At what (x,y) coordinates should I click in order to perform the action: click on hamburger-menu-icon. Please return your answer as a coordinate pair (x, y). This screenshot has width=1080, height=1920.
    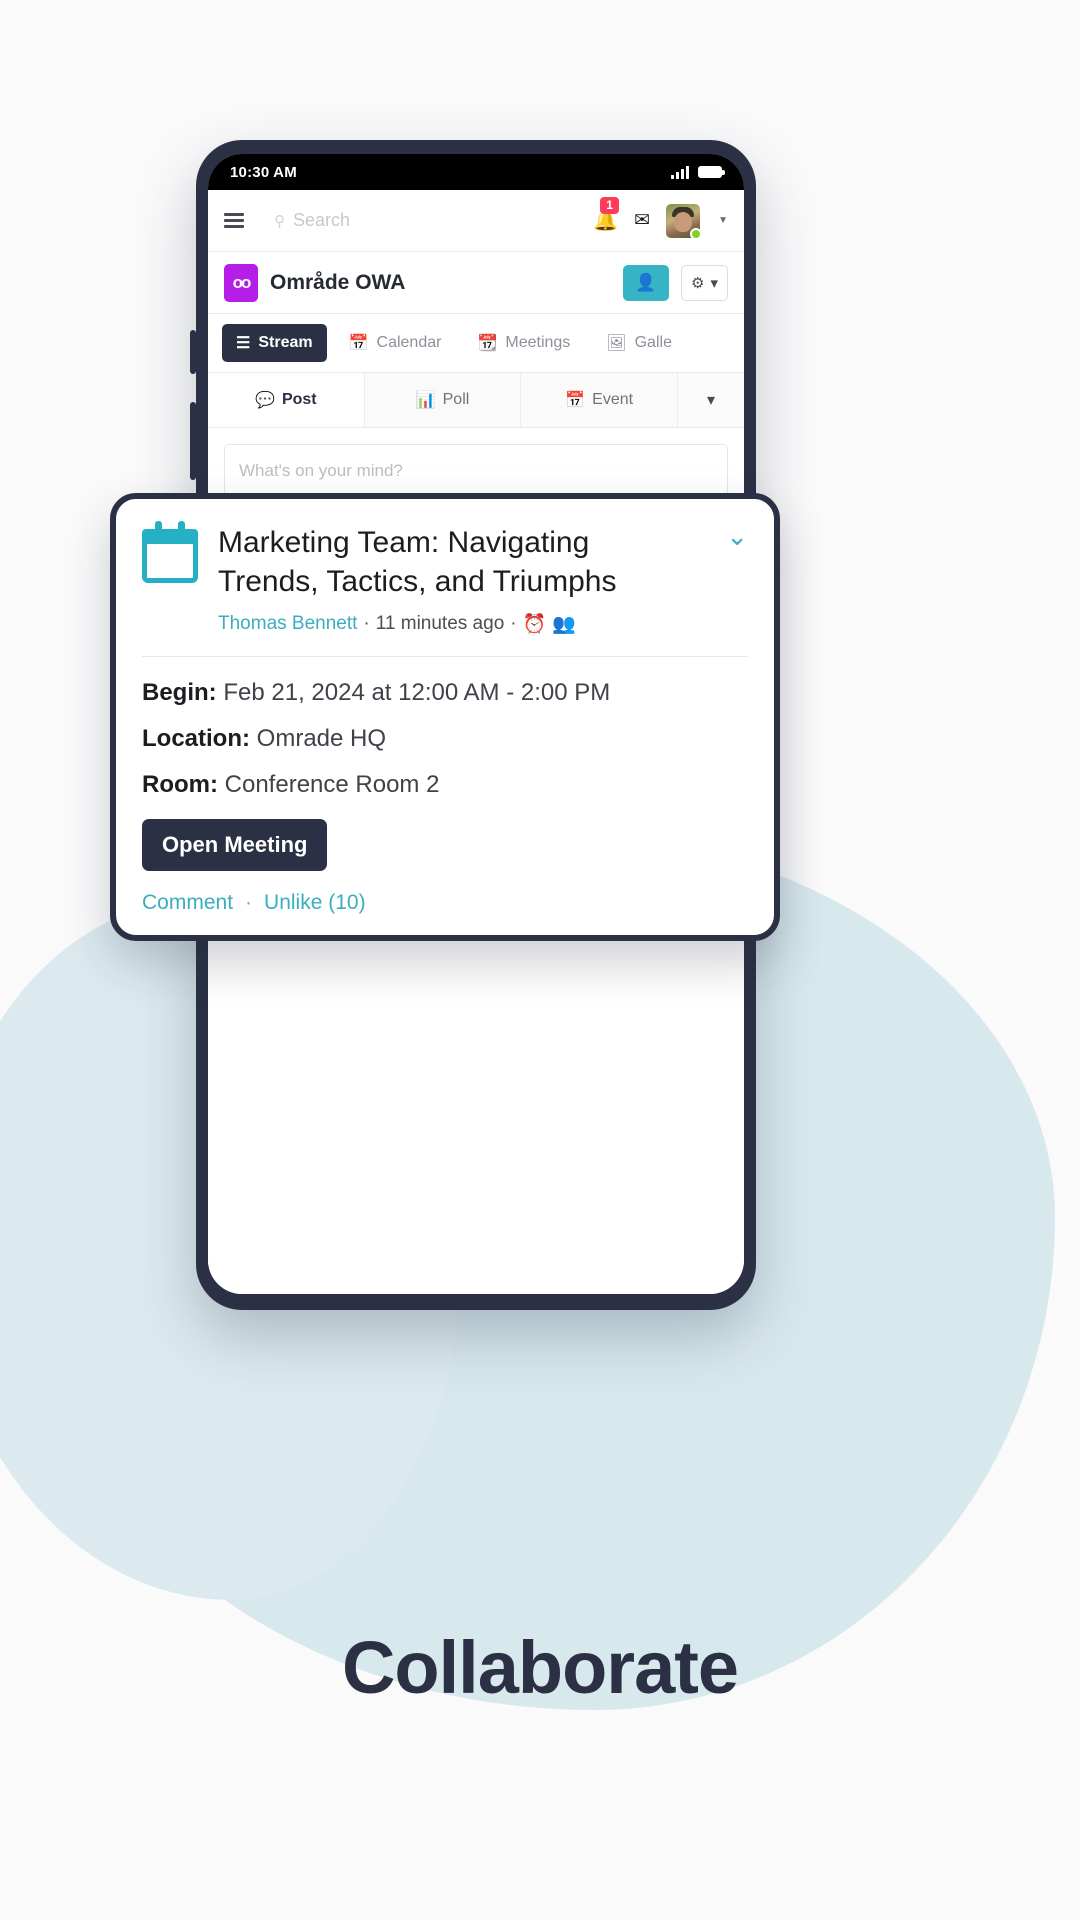
    Looking at the image, I should click on (234, 220).